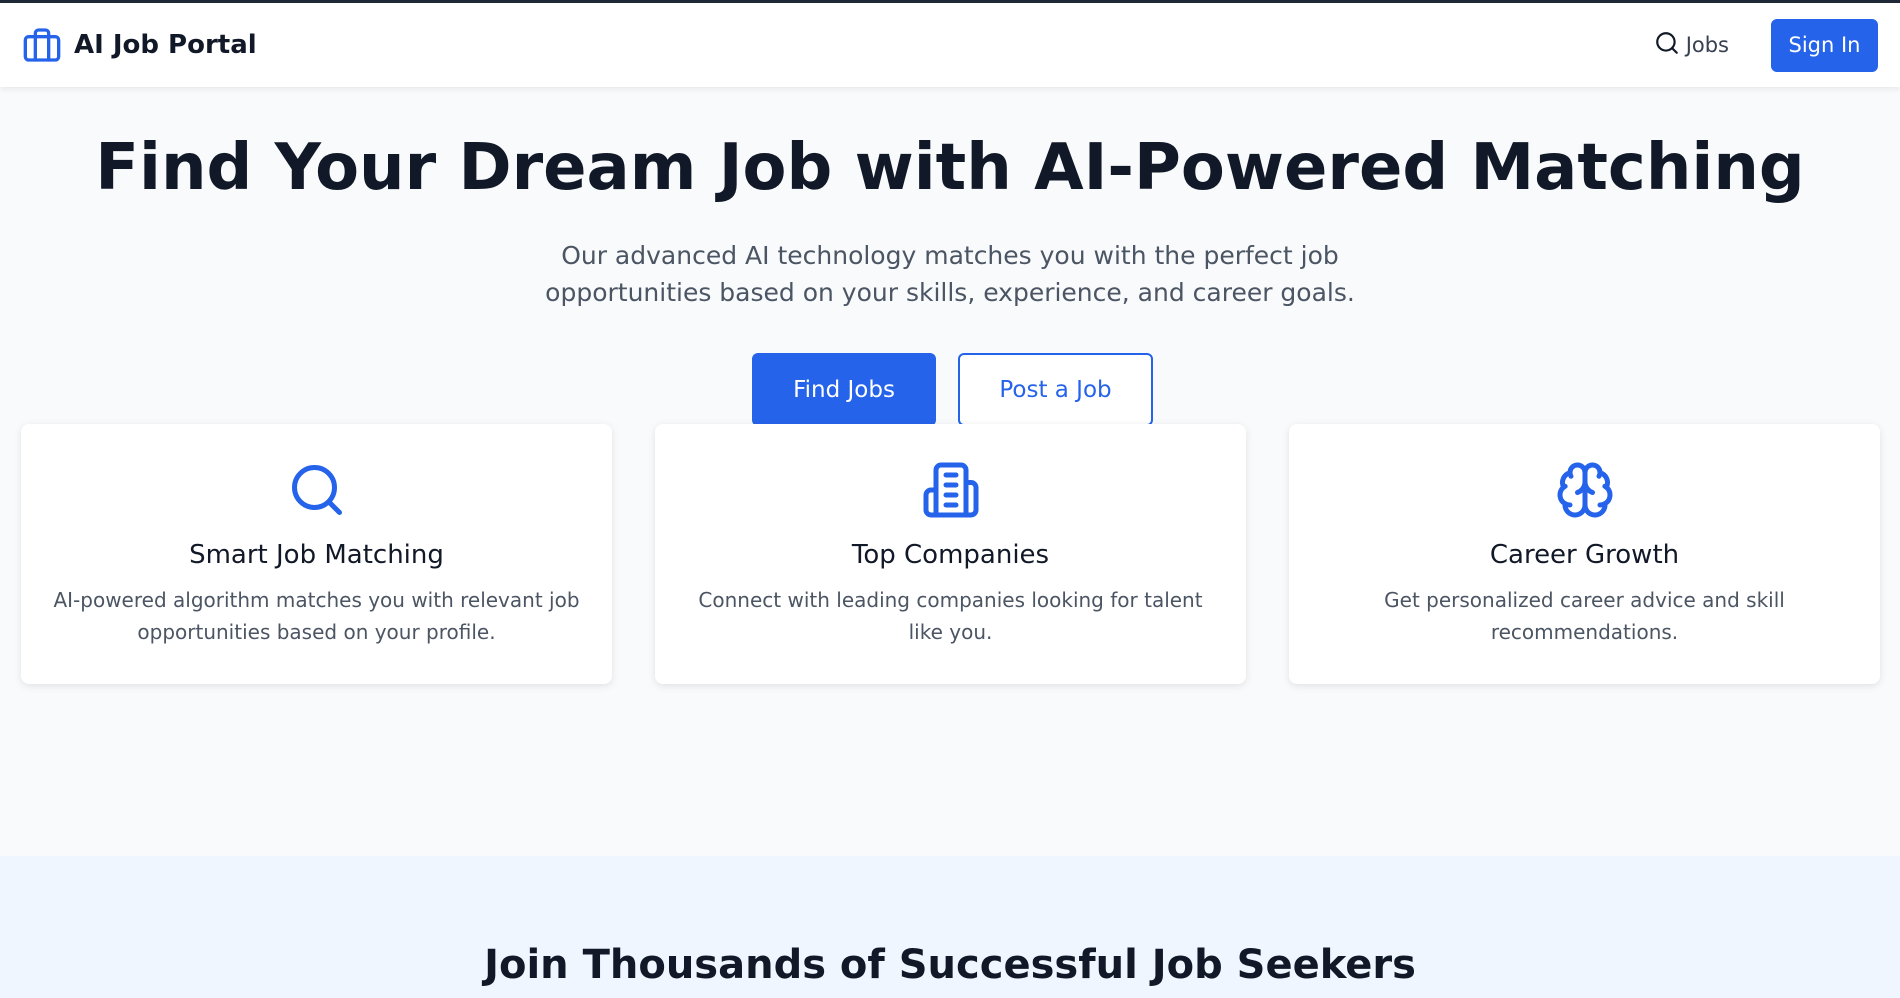  What do you see at coordinates (950, 927) in the screenshot?
I see `join-section: Join Thousands of Successful Job Seekers` at bounding box center [950, 927].